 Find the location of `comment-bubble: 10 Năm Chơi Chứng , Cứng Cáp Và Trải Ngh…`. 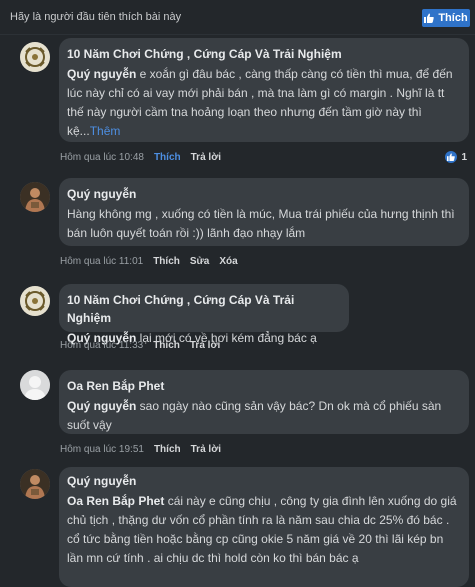

comment-bubble: 10 Năm Chơi Chứng , Cứng Cáp Và Trải Ngh… is located at coordinates (204, 314).